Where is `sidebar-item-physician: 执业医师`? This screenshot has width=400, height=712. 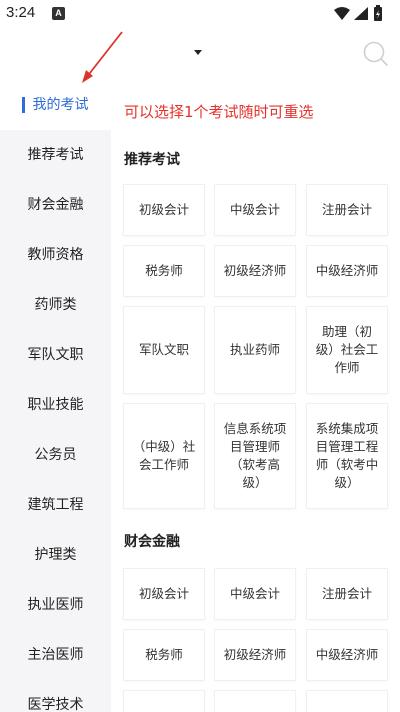
sidebar-item-physician: 执业医师 is located at coordinates (55, 605).